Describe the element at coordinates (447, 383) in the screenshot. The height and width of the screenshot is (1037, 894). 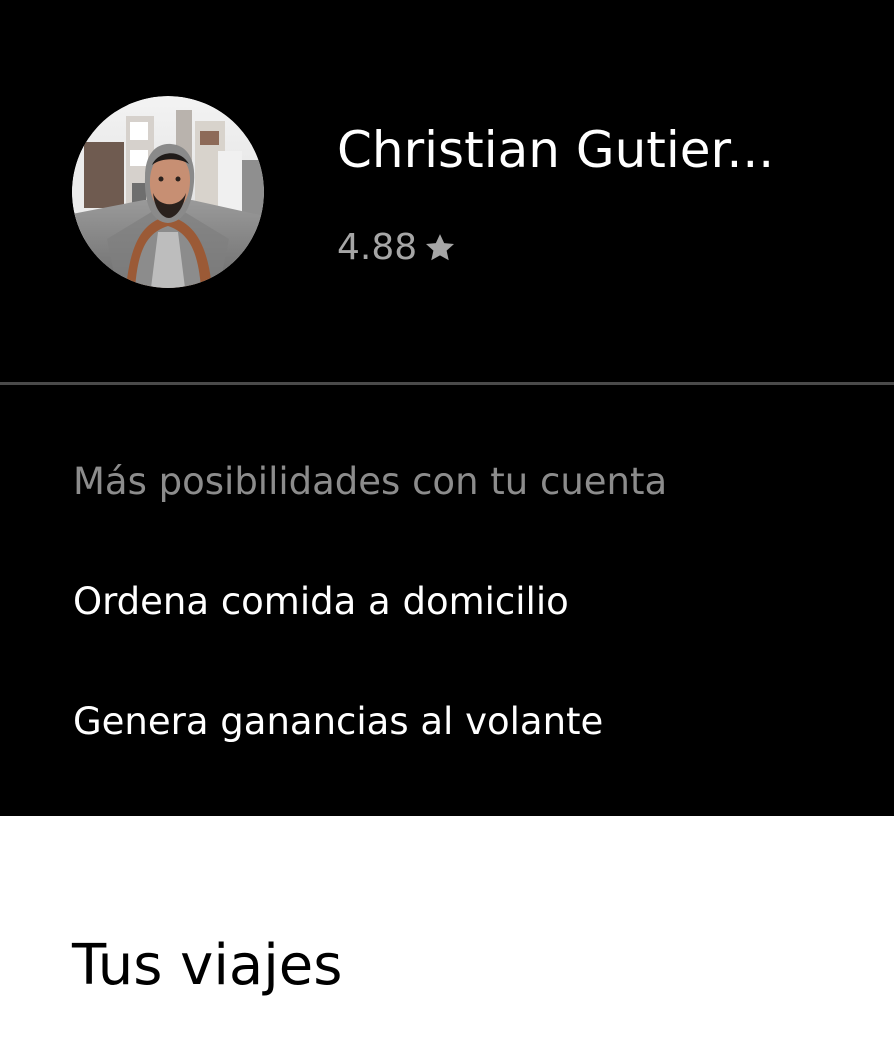
I see `section-divider` at that location.